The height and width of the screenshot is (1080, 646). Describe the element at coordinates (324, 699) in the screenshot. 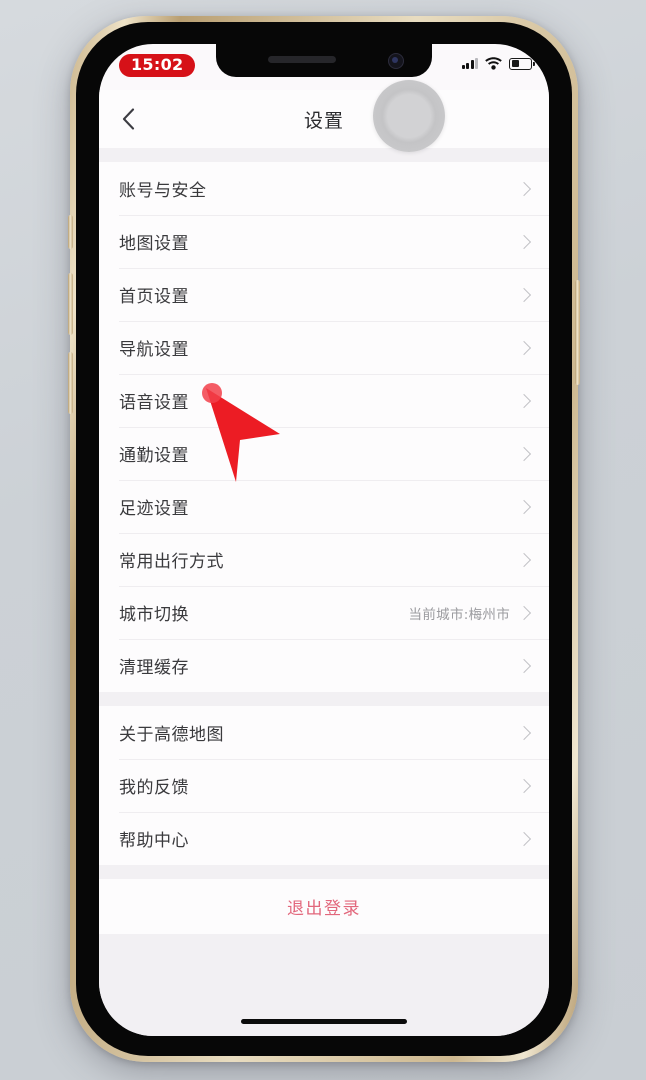

I see `section-gap-middle` at that location.